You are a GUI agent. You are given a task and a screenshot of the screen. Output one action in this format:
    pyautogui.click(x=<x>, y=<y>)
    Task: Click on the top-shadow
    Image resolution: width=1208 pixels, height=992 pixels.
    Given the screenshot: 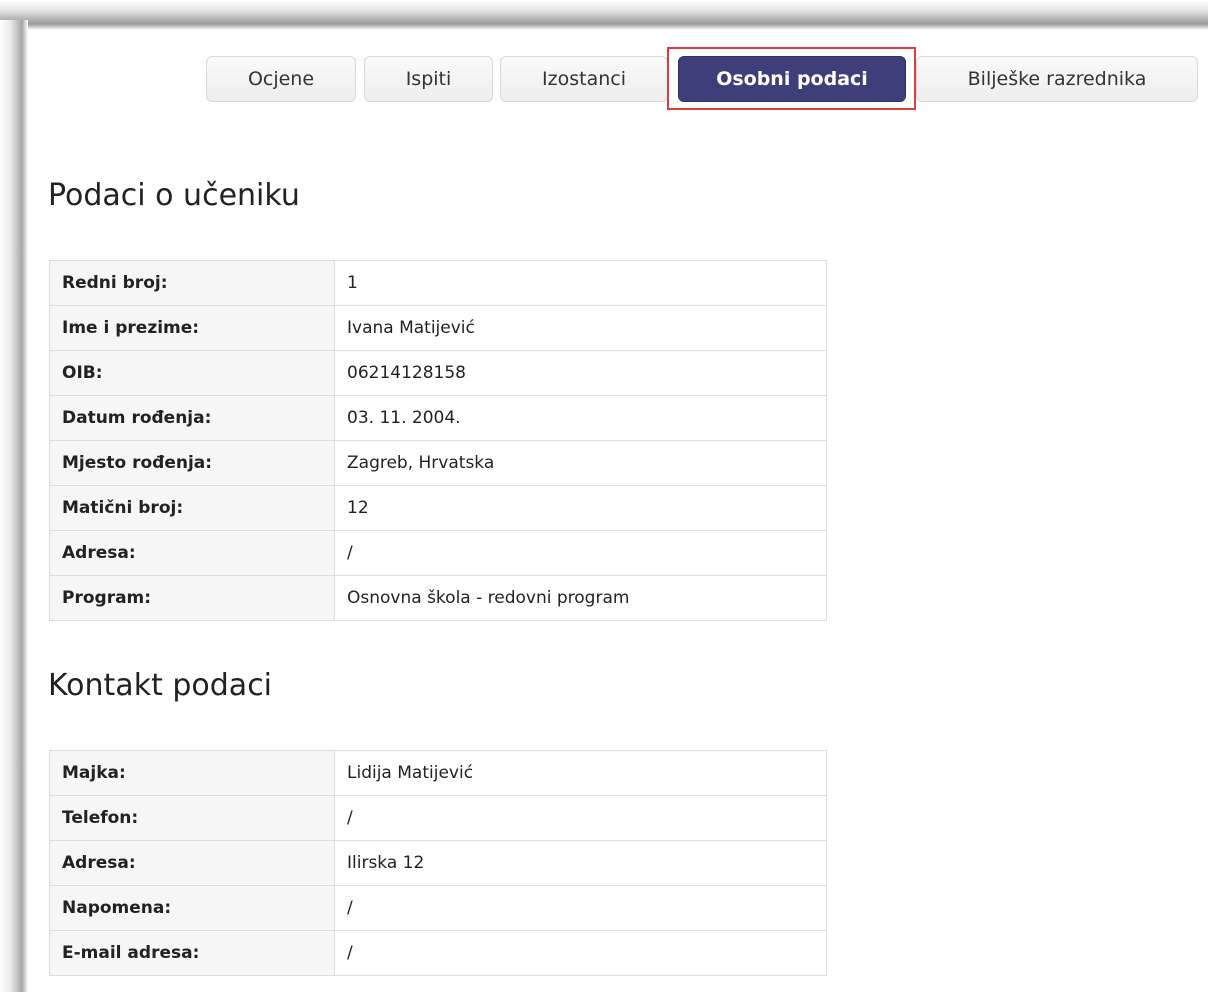 What is the action you would take?
    pyautogui.click(x=604, y=15)
    